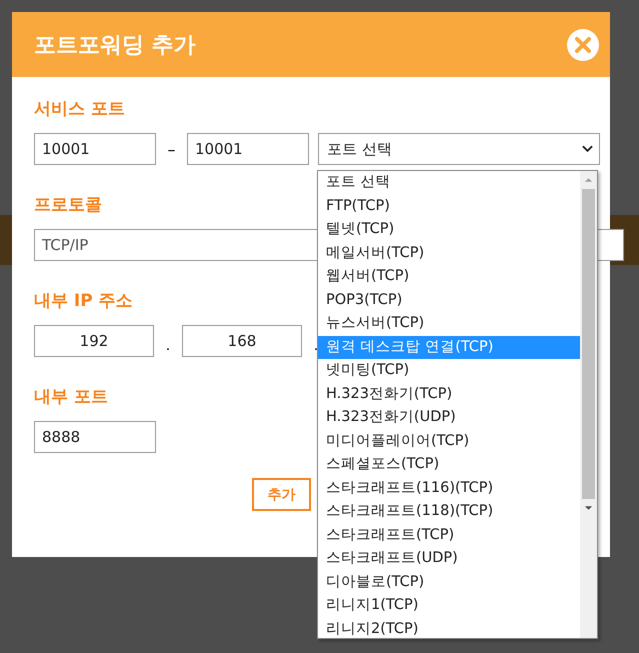 The image size is (639, 653). What do you see at coordinates (83, 301) in the screenshot?
I see `section-label: 내부 IP 주소` at bounding box center [83, 301].